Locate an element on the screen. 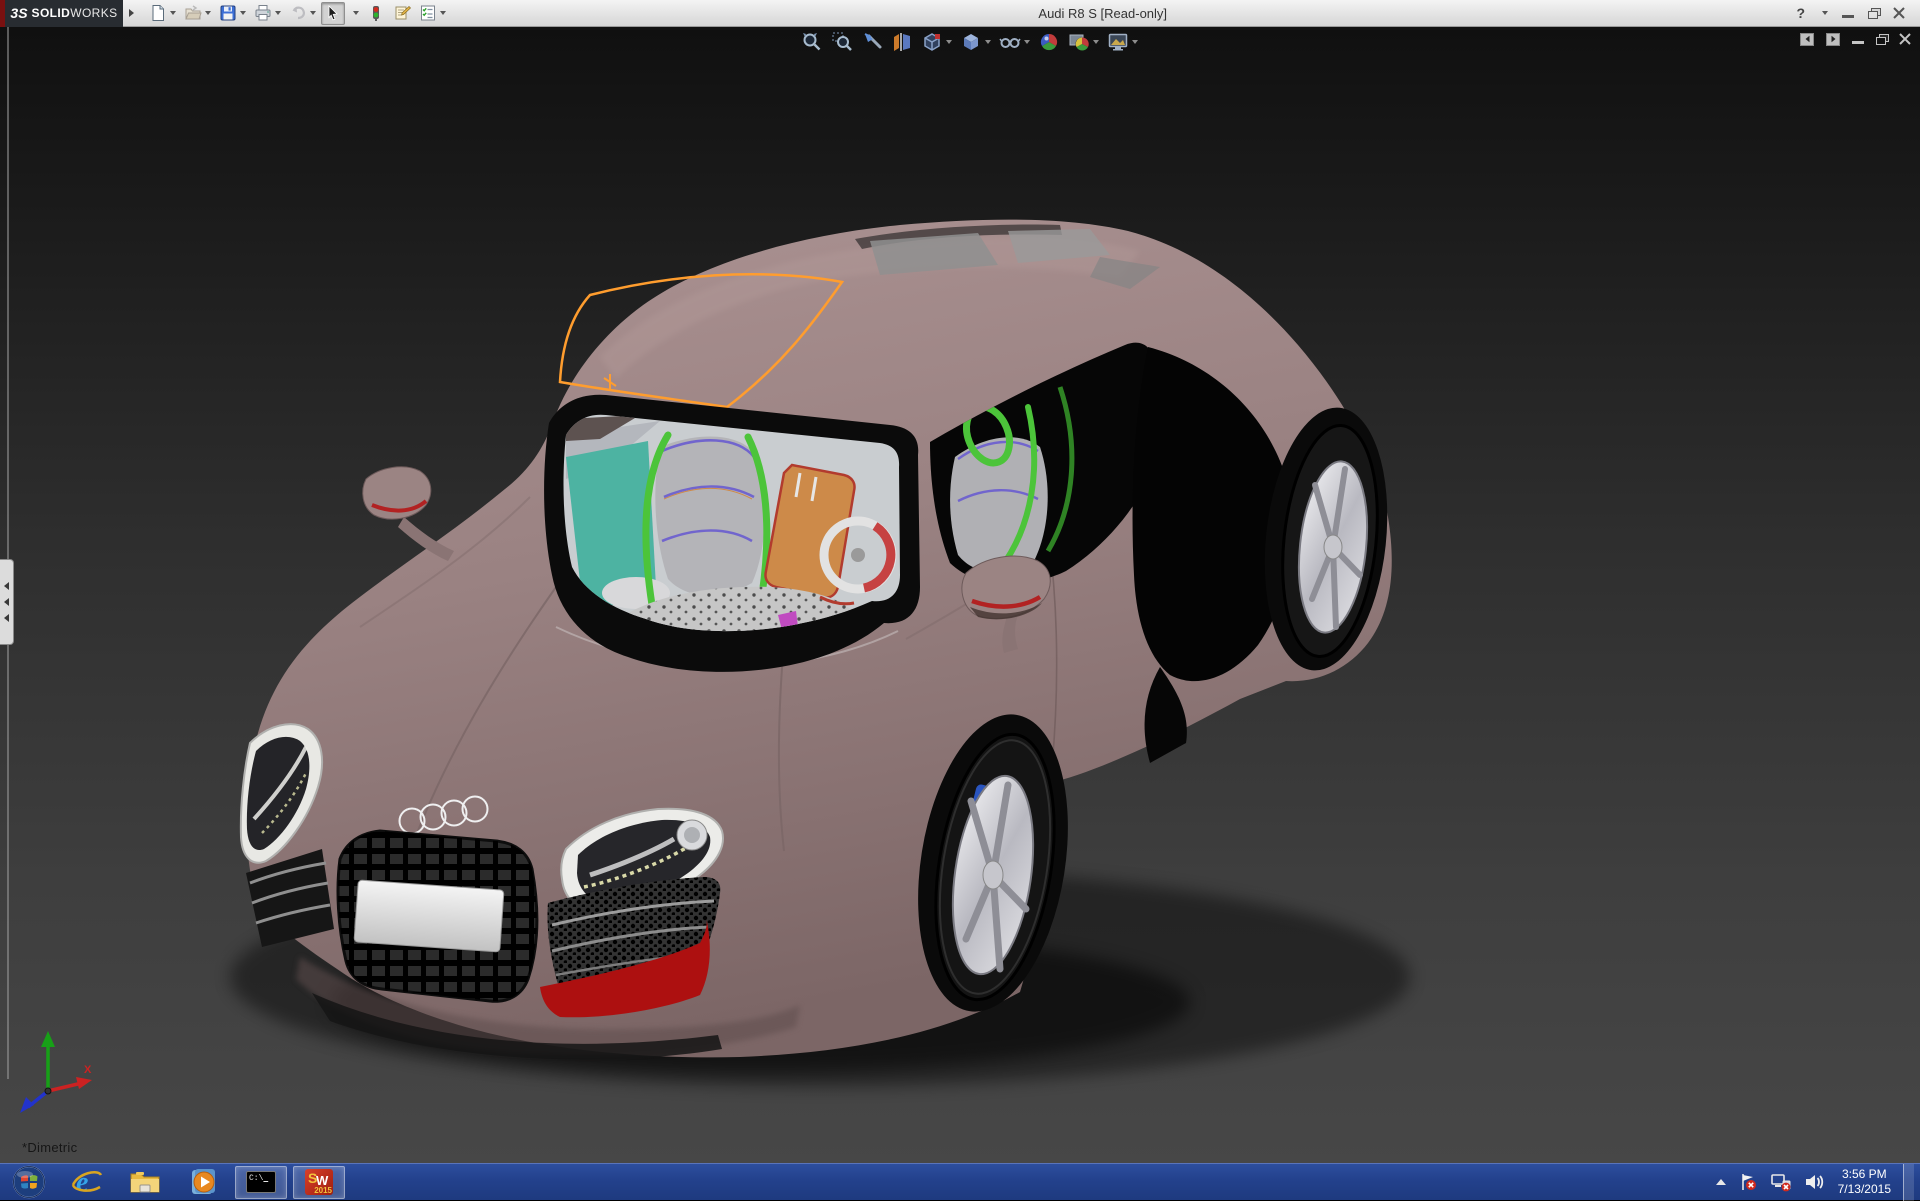 Image resolution: width=1920 pixels, height=1201 pixels. x-axis-label: X is located at coordinates (88, 1070).